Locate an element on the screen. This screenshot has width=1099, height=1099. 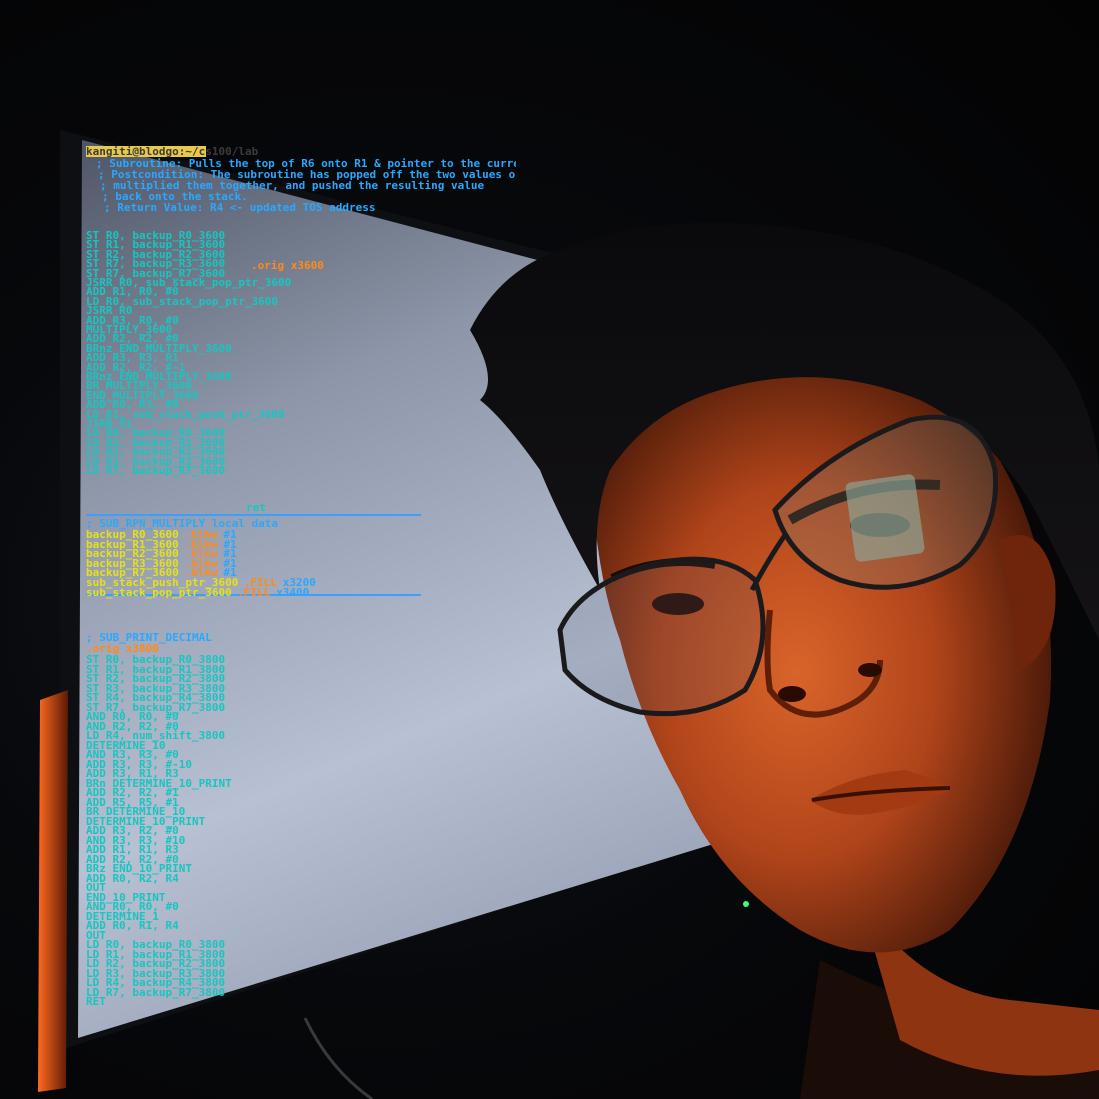
terminal-title-bar: kangiti@blodgo:~/cs100/lab is located at coordinates (172, 151).